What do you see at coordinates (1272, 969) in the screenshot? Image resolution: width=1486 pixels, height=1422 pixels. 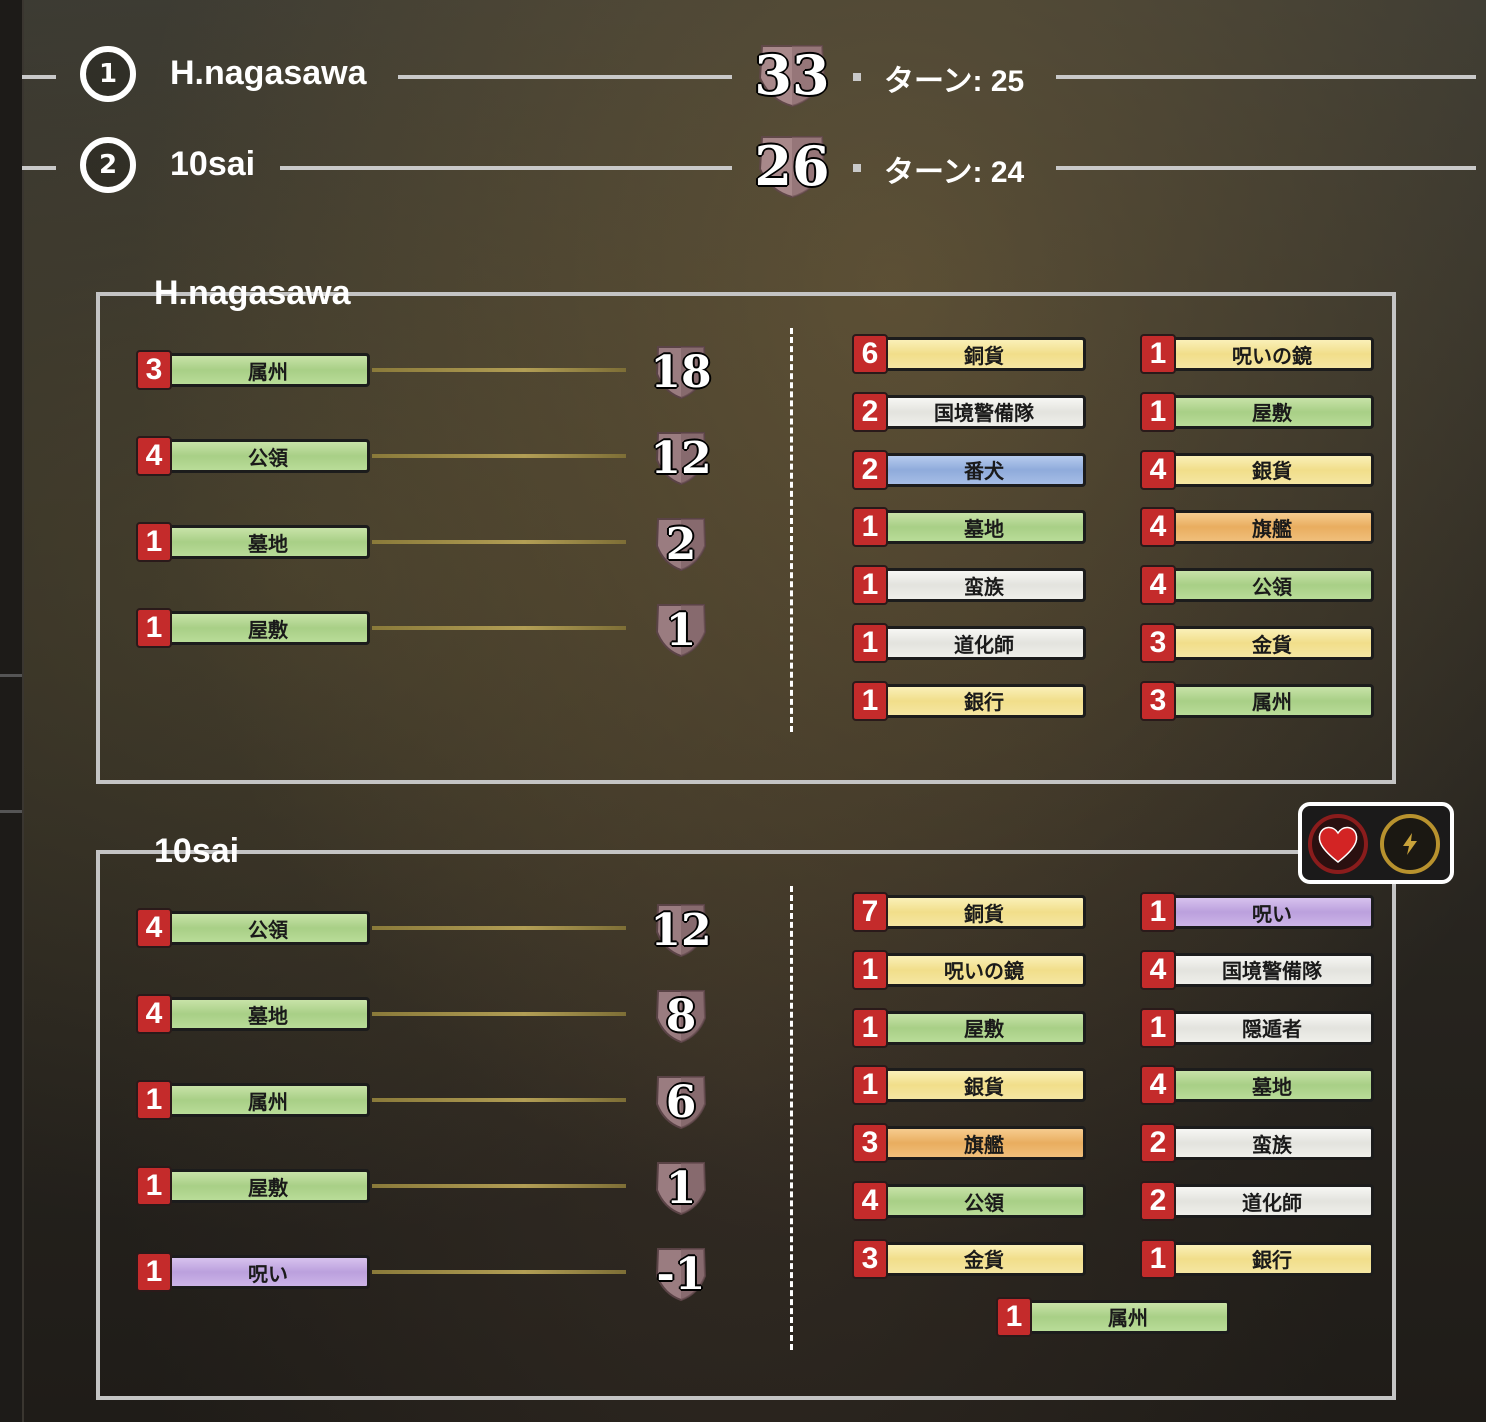 I see `card-name: 国境警備隊` at bounding box center [1272, 969].